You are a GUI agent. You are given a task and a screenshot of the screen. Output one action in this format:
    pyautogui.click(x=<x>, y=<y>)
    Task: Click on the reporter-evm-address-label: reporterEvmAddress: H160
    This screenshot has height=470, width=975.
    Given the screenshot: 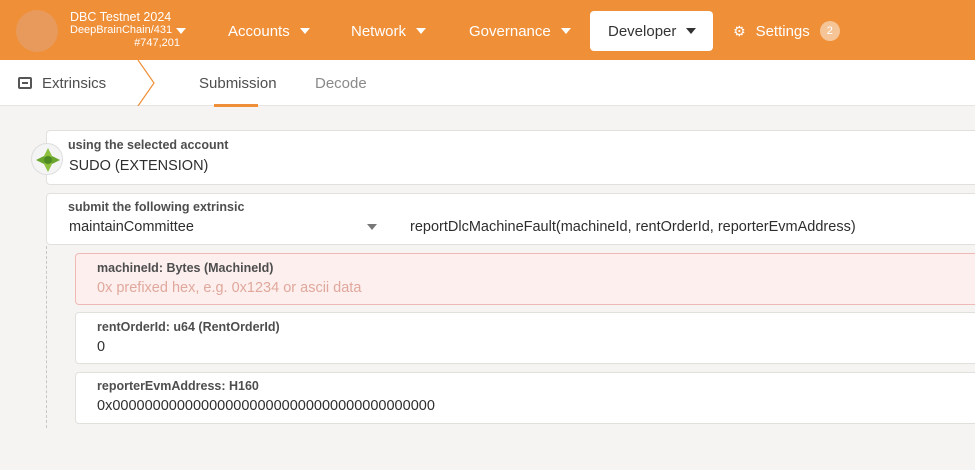 What is the action you would take?
    pyautogui.click(x=178, y=386)
    